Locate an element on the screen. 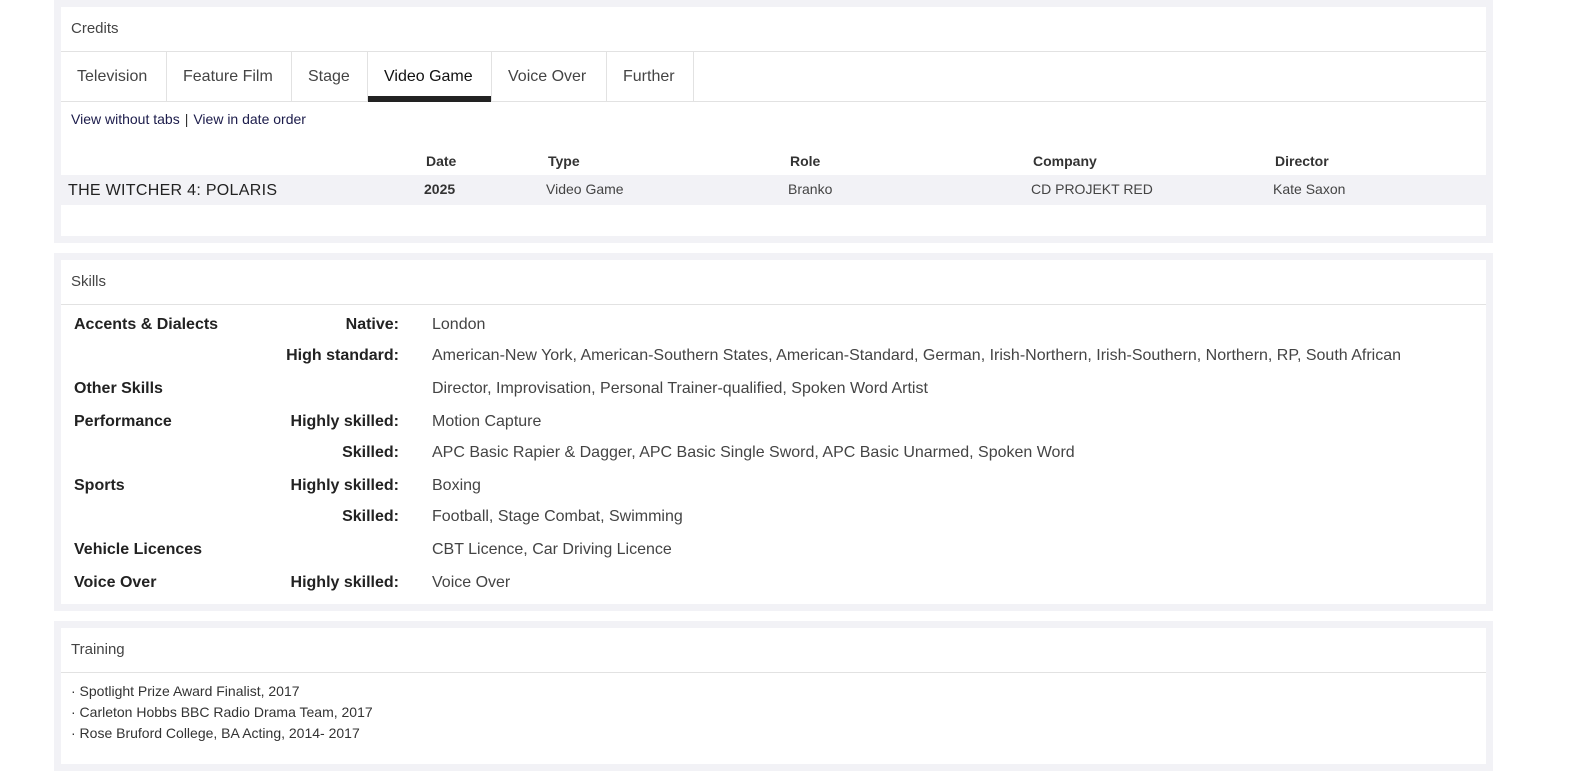  view-links: View without tabs | View in date order is located at coordinates (773, 119).